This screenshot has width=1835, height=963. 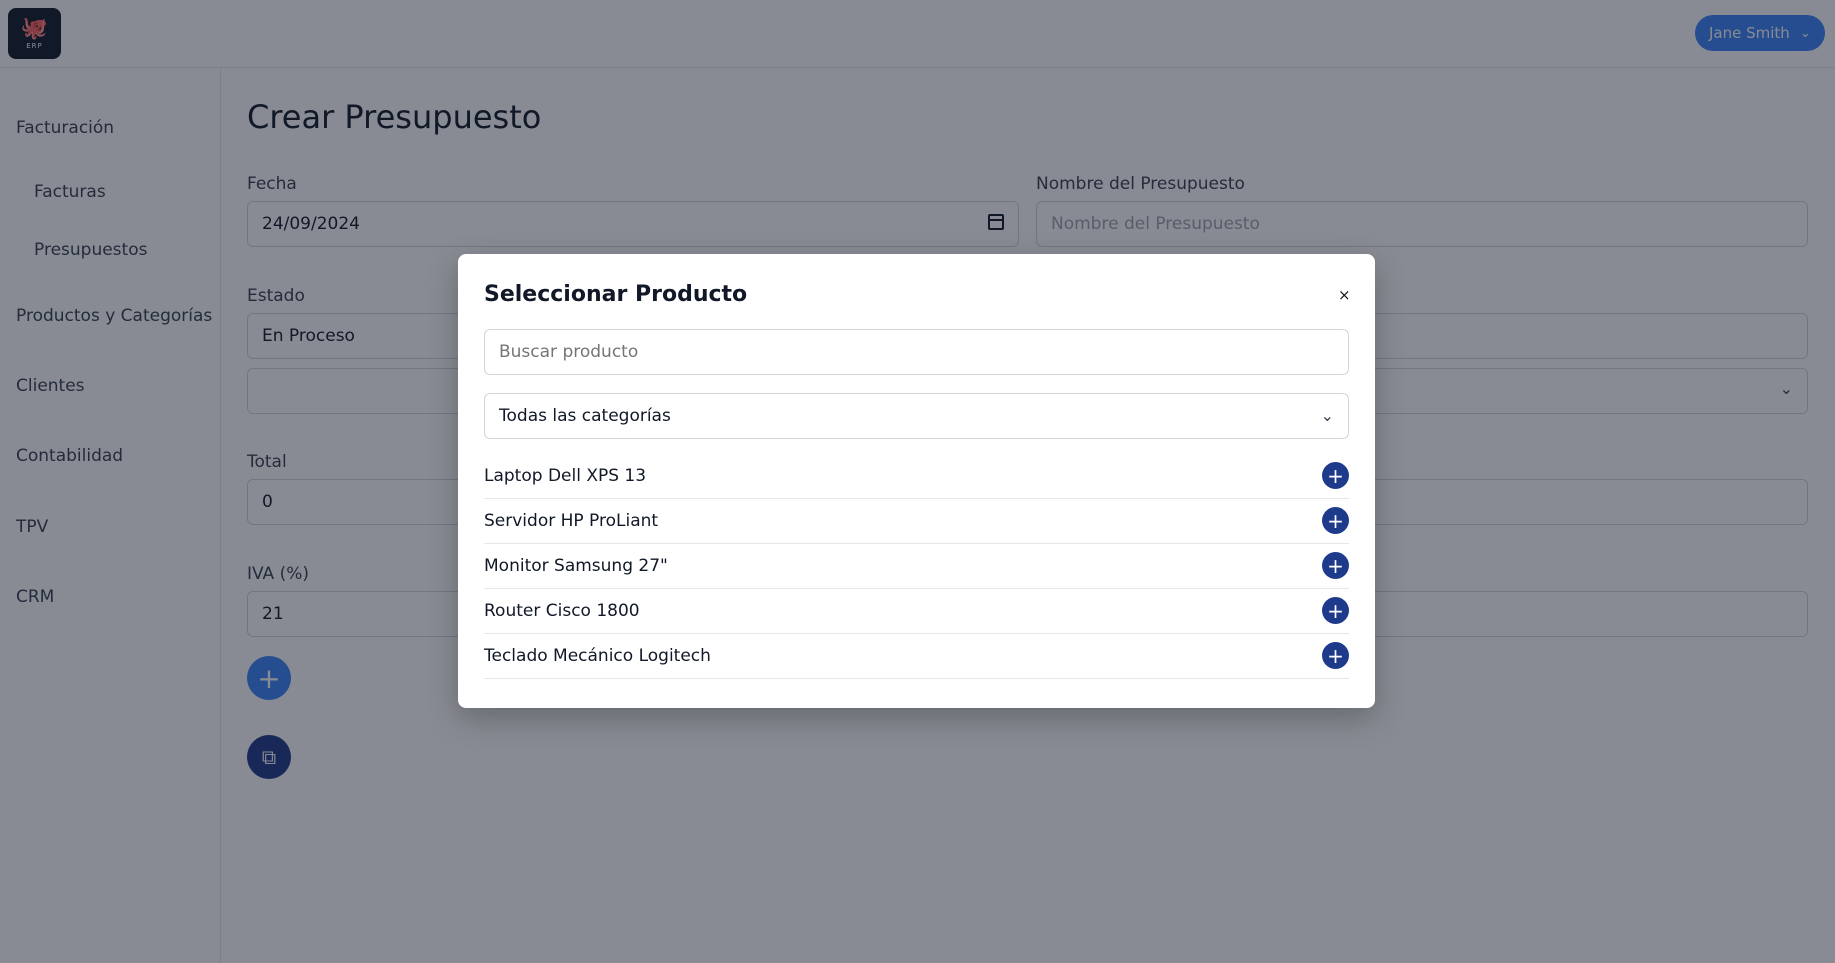 What do you see at coordinates (565, 476) in the screenshot?
I see `product-name: Laptop Dell XPS 13` at bounding box center [565, 476].